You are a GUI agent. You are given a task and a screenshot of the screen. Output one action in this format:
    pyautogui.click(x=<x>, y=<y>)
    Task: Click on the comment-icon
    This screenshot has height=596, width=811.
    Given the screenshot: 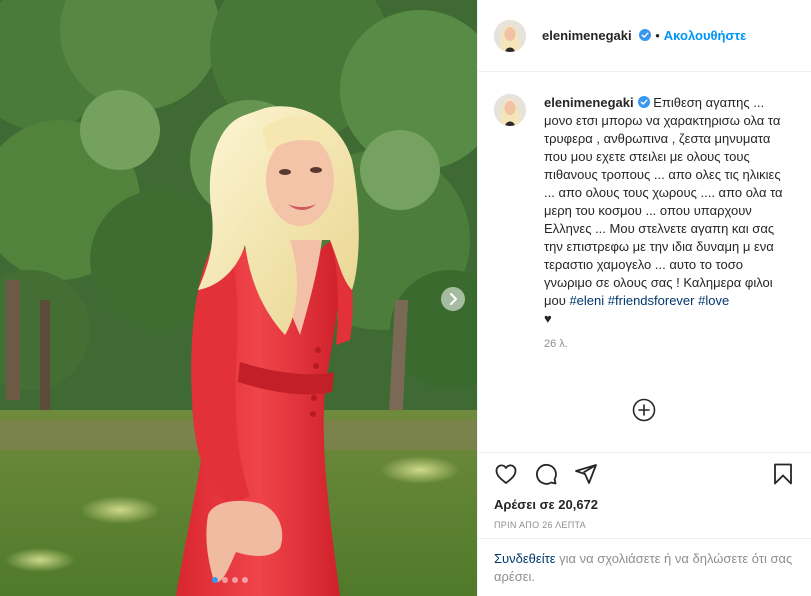 What is the action you would take?
    pyautogui.click(x=546, y=474)
    